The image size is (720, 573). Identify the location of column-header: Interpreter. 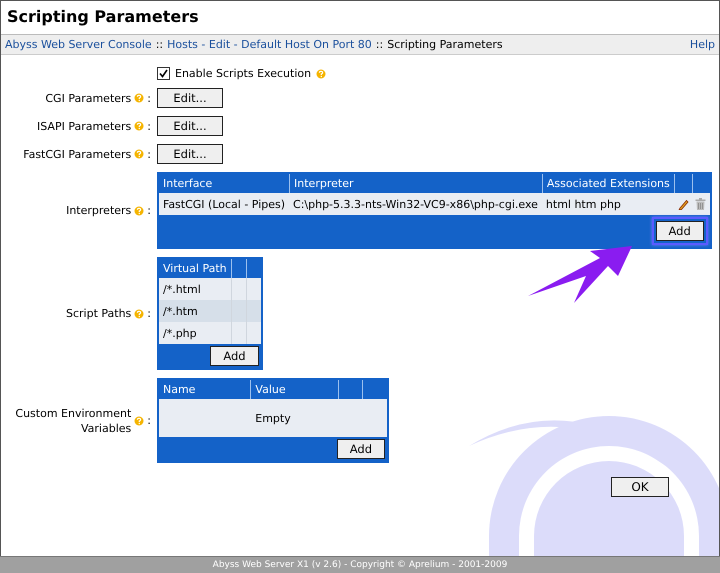
(415, 183).